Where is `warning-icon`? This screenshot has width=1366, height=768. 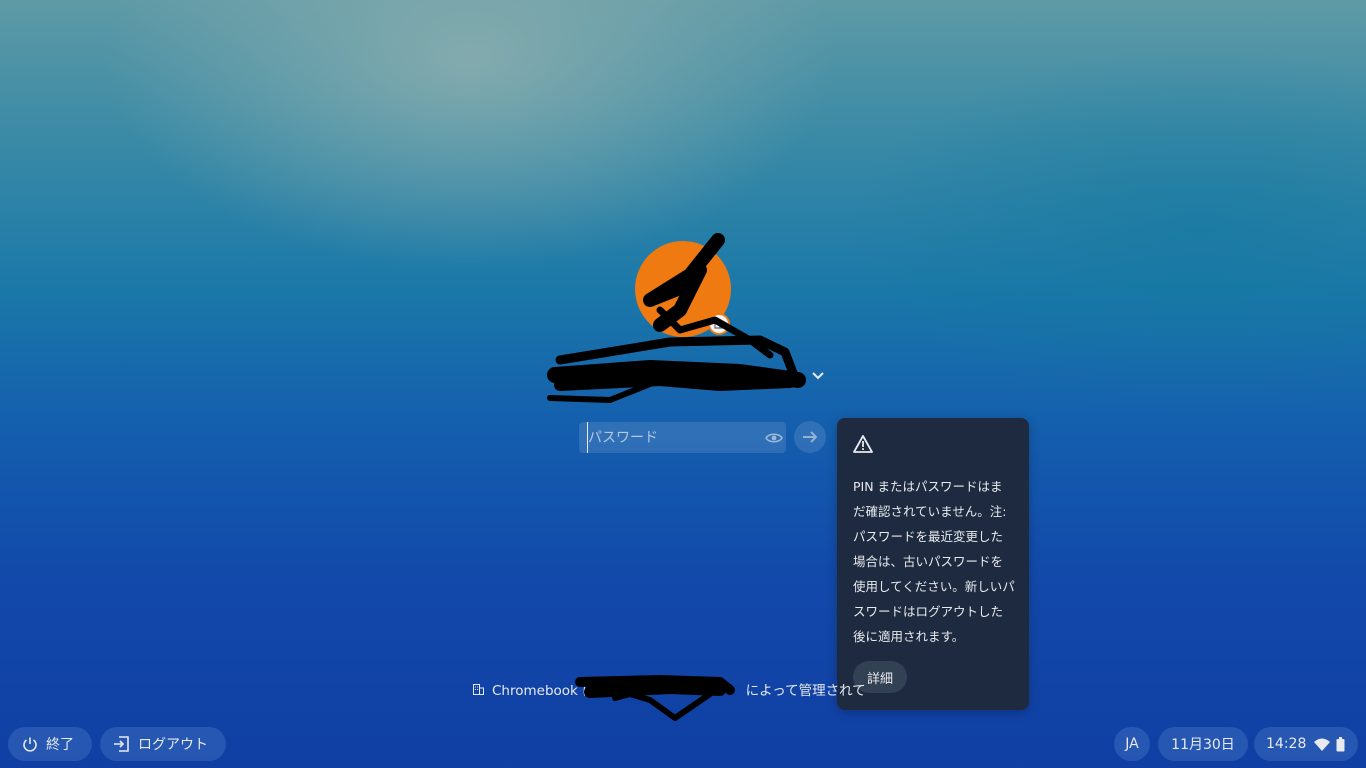 warning-icon is located at coordinates (863, 444).